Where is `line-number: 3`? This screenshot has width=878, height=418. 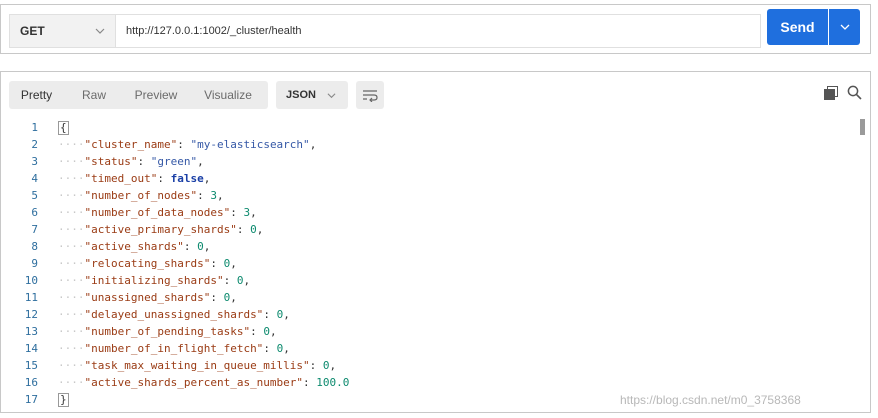 line-number: 3 is located at coordinates (34, 161).